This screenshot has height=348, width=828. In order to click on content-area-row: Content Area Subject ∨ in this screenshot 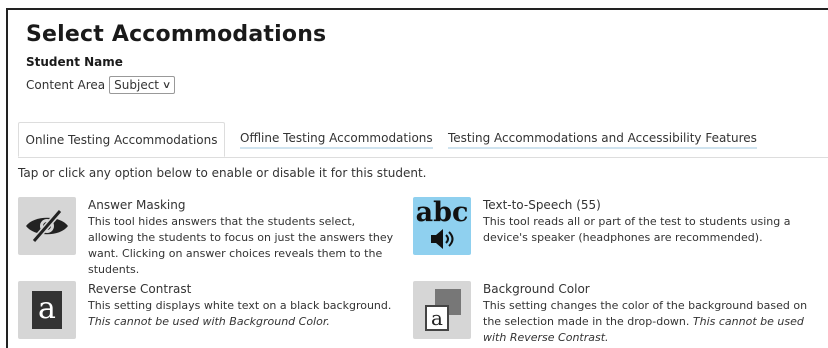, I will do `click(101, 85)`.